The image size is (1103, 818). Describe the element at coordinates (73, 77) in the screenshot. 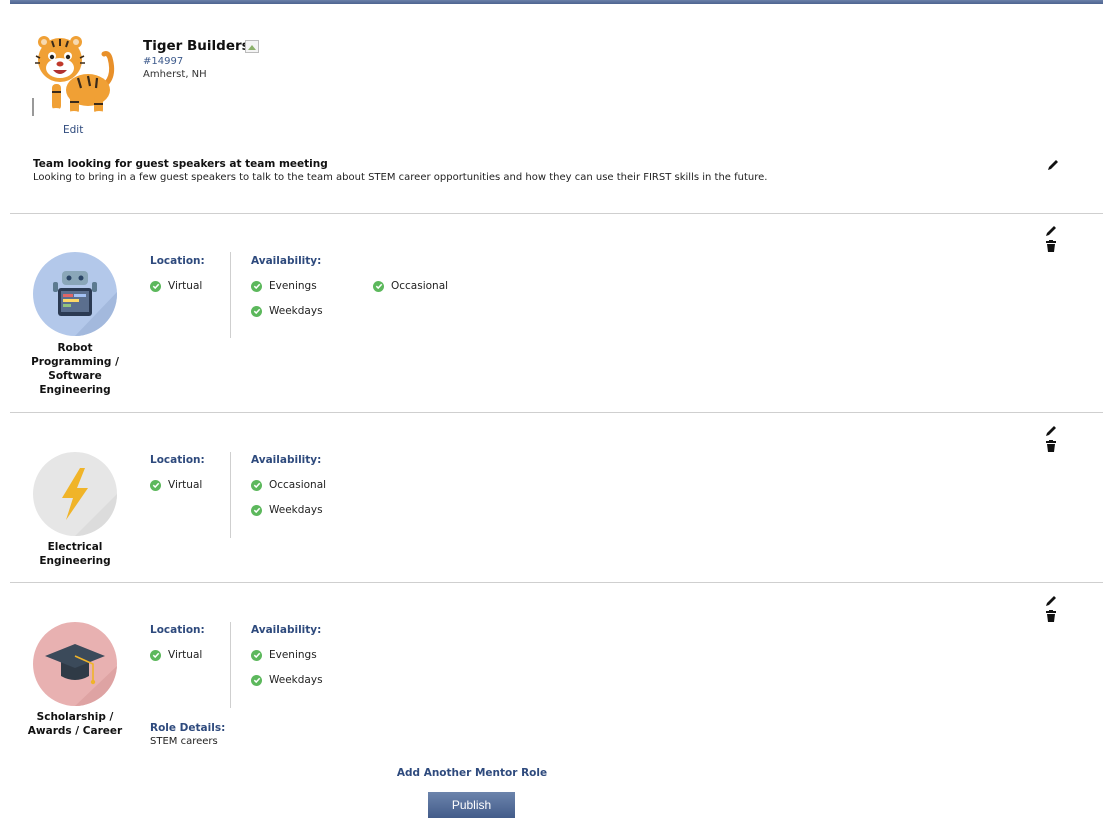

I see `tiger-mascot-icon` at that location.